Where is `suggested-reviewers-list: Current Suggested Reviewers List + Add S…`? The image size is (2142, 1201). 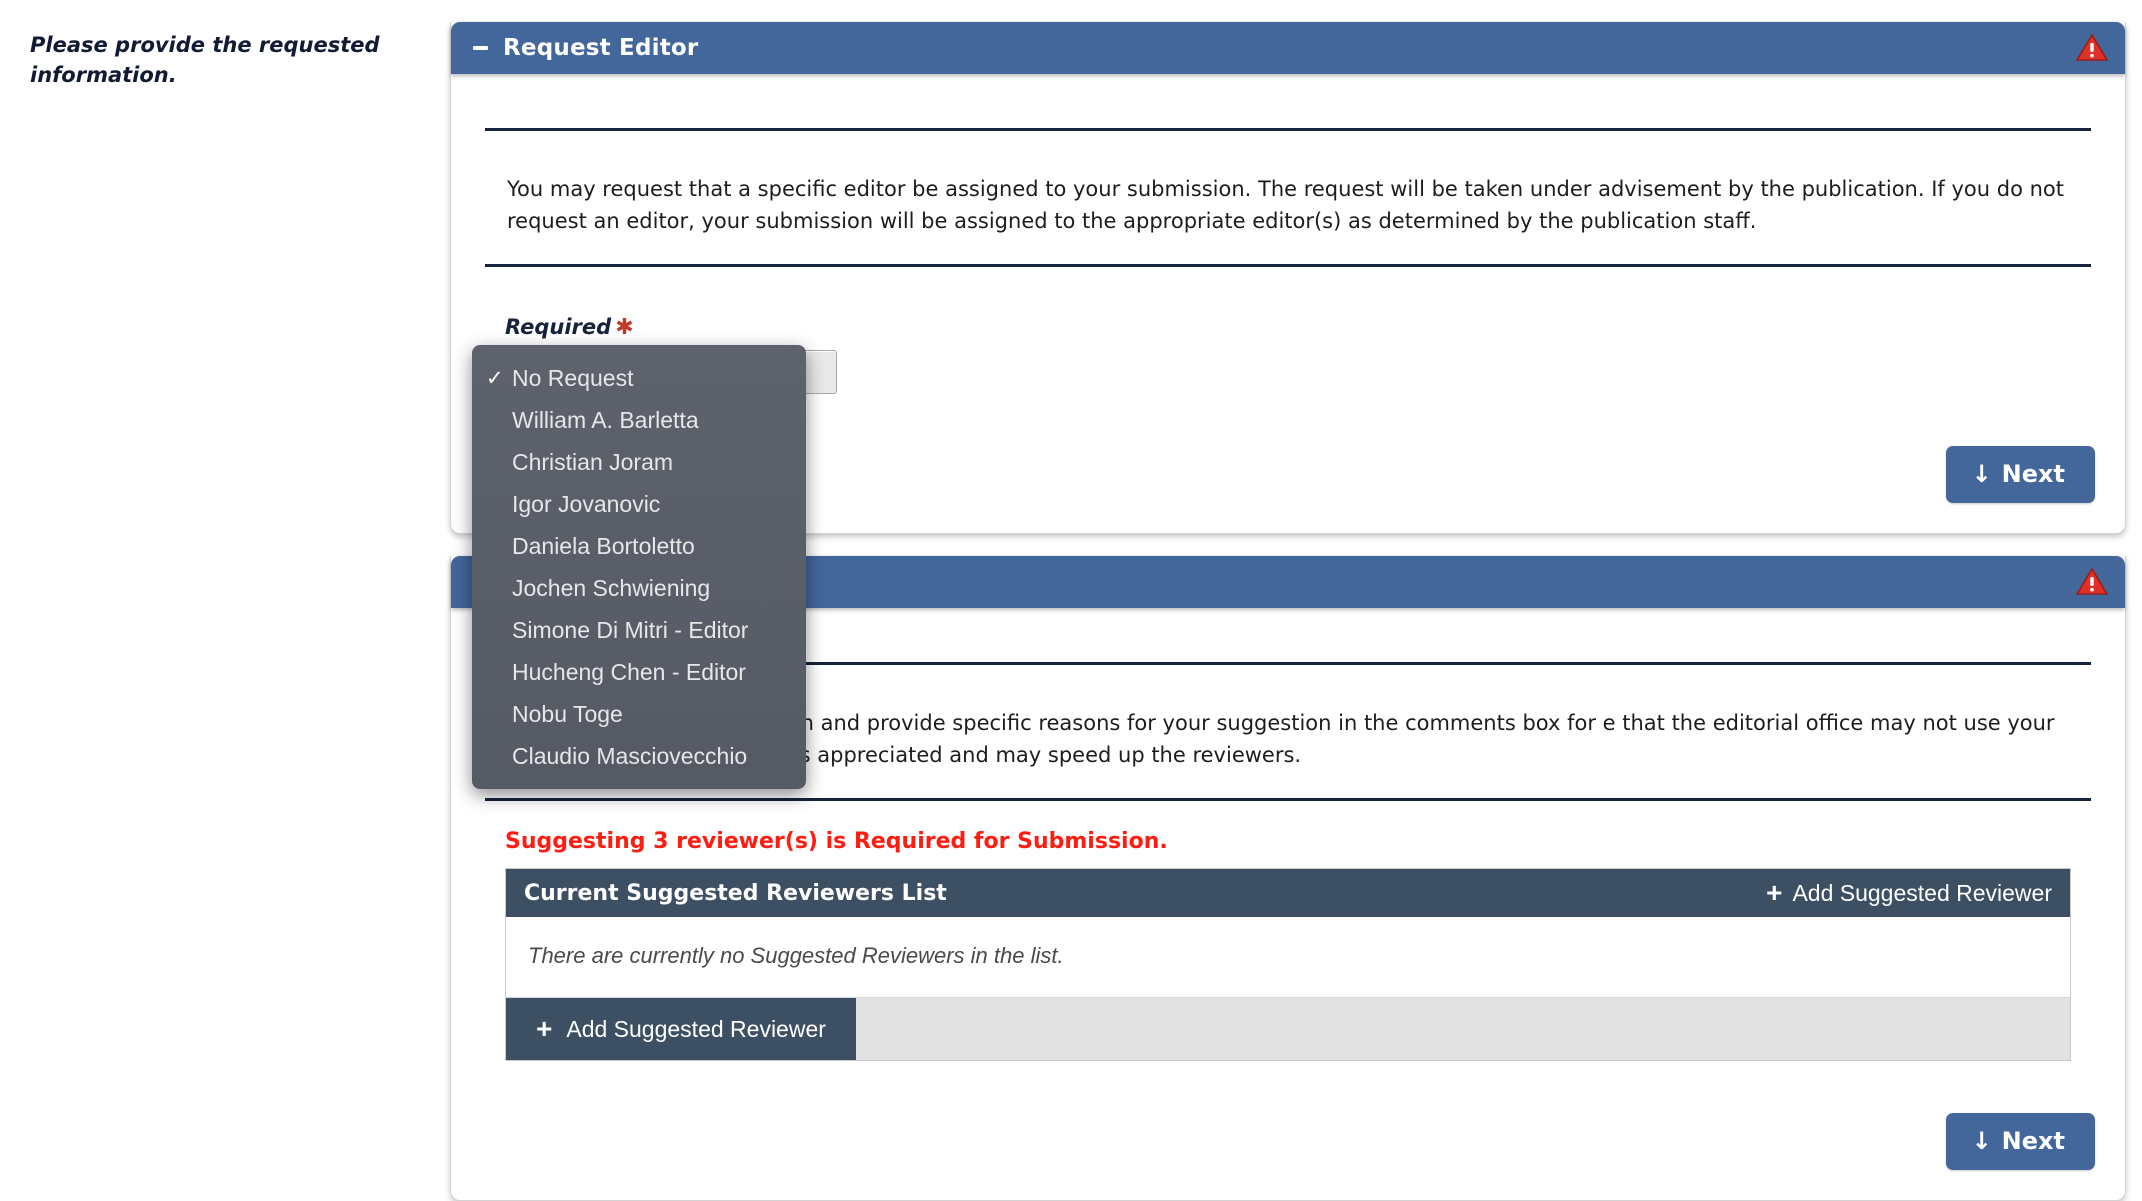
suggested-reviewers-list: Current Suggested Reviewers List + Add S… is located at coordinates (1288, 964).